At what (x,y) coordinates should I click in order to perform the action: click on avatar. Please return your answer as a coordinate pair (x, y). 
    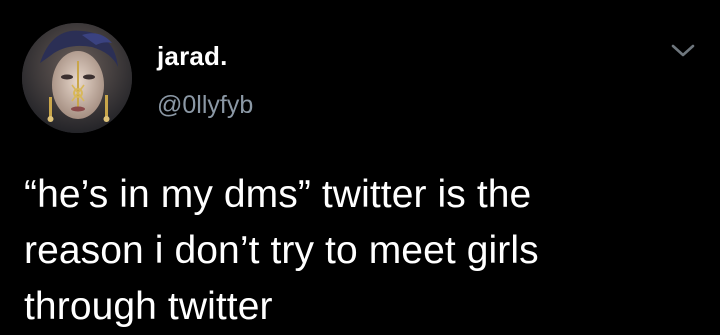
    Looking at the image, I should click on (77, 78).